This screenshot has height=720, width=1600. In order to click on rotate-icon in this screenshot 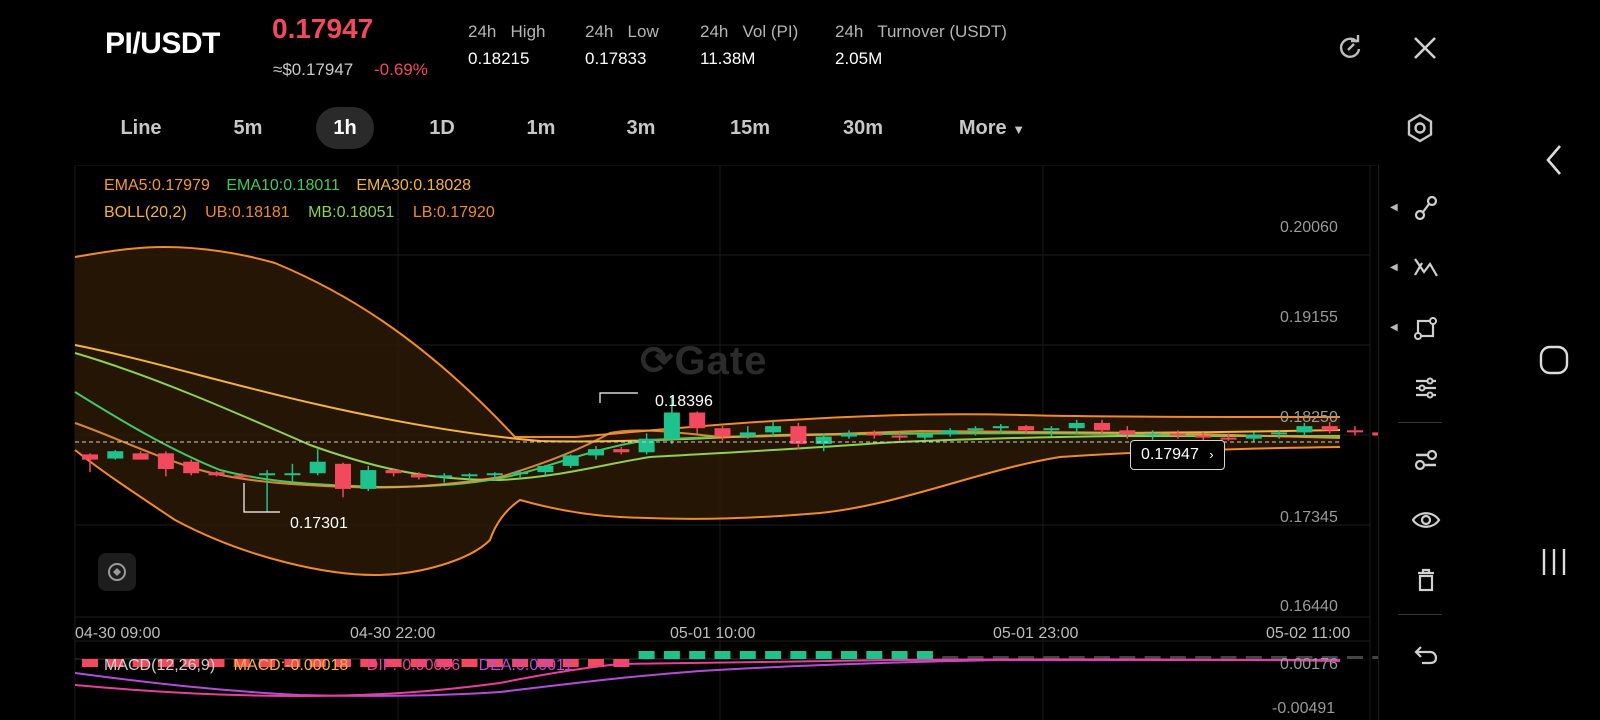, I will do `click(117, 572)`.